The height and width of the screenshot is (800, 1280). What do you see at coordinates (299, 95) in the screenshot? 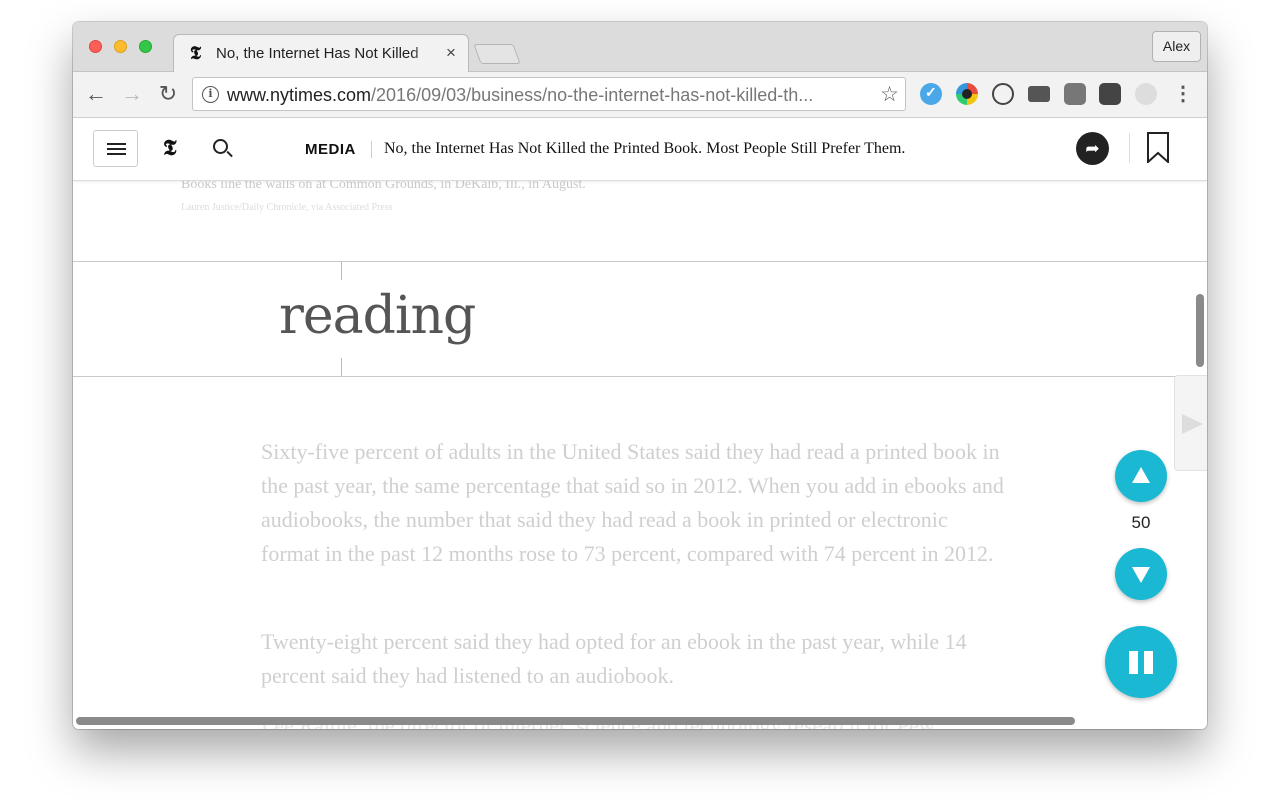
I see `url-host: www.nytimes.com` at bounding box center [299, 95].